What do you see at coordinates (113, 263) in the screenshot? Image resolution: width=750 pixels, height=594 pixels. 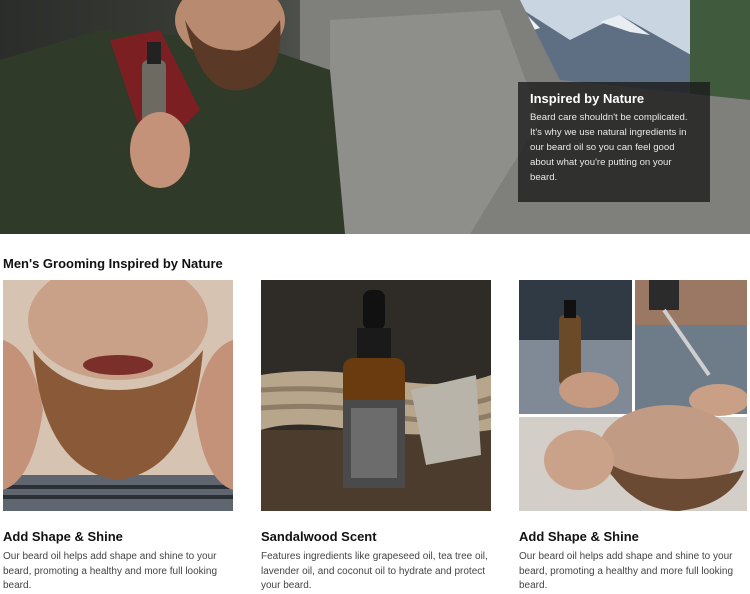 I see `section-title: Men's Grooming Inspired by Nature` at bounding box center [113, 263].